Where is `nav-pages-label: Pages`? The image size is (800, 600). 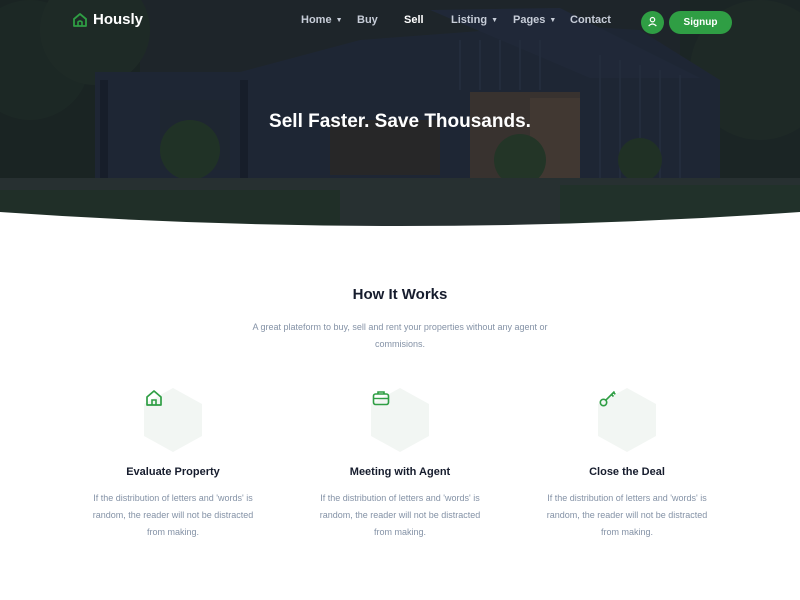 nav-pages-label: Pages is located at coordinates (529, 20).